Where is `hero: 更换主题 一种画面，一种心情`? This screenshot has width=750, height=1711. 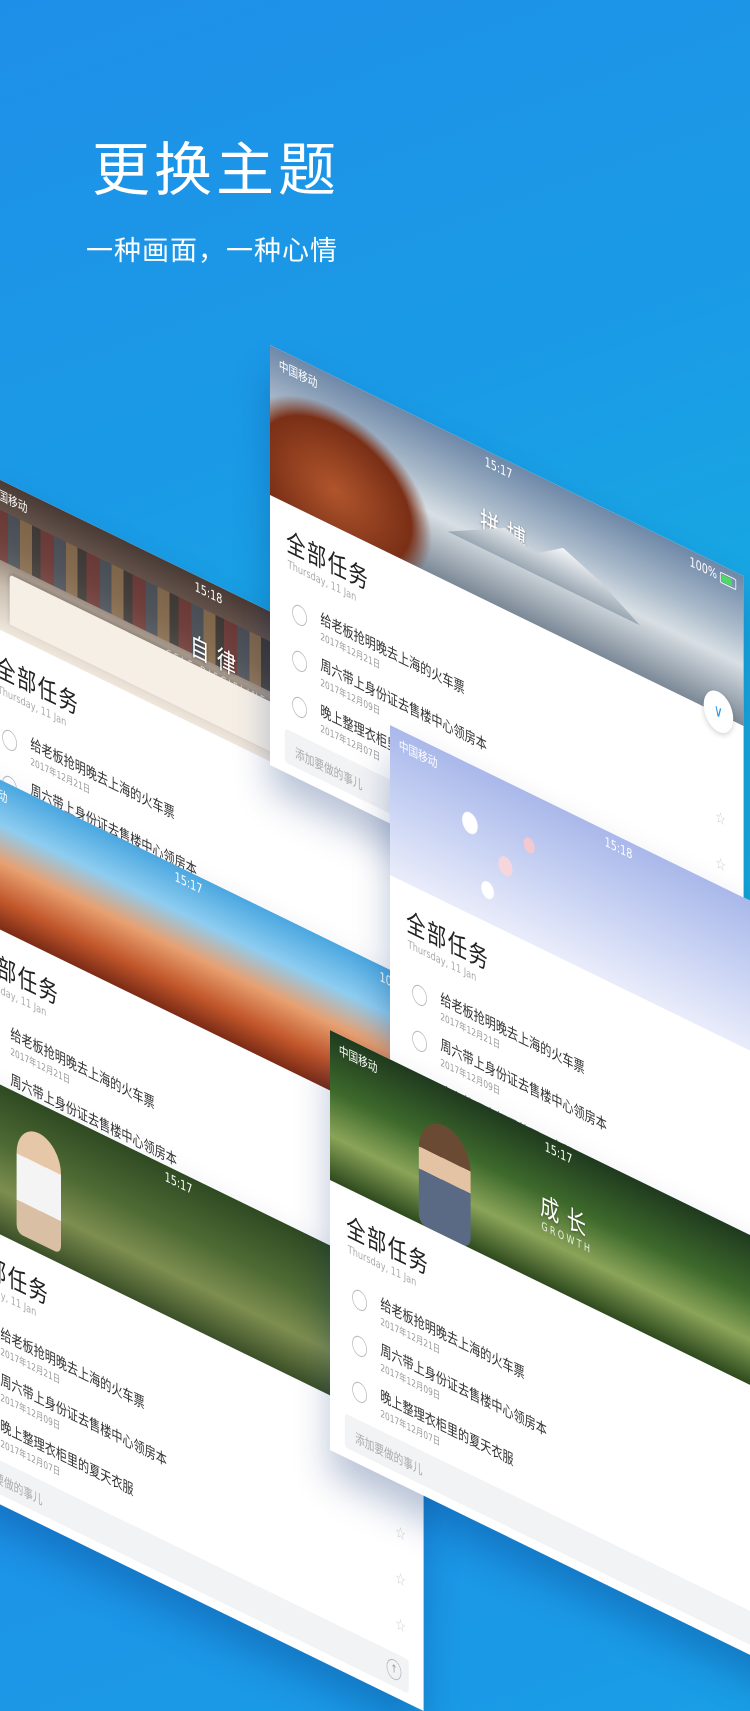 hero: 更换主题 一种画面，一种心情 is located at coordinates (213, 201).